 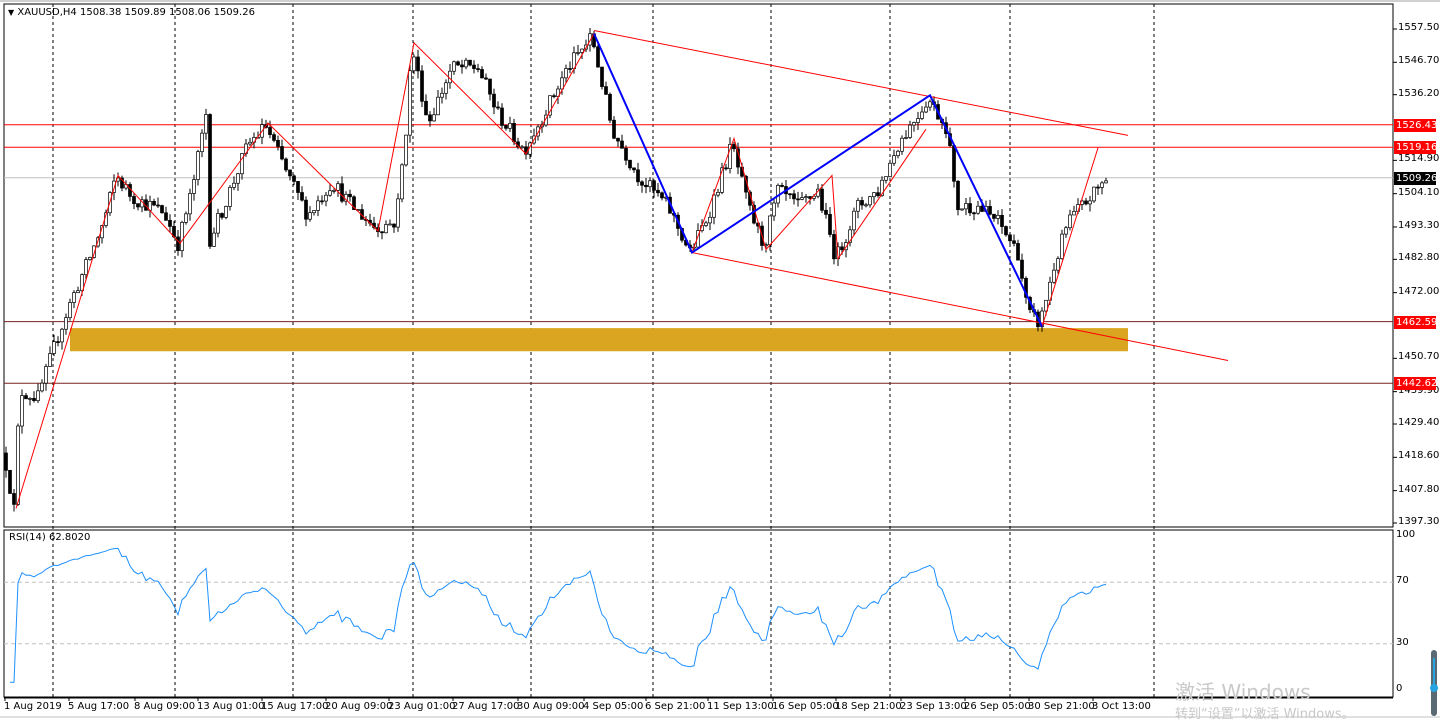 I want to click on support-zone, so click(x=599, y=340).